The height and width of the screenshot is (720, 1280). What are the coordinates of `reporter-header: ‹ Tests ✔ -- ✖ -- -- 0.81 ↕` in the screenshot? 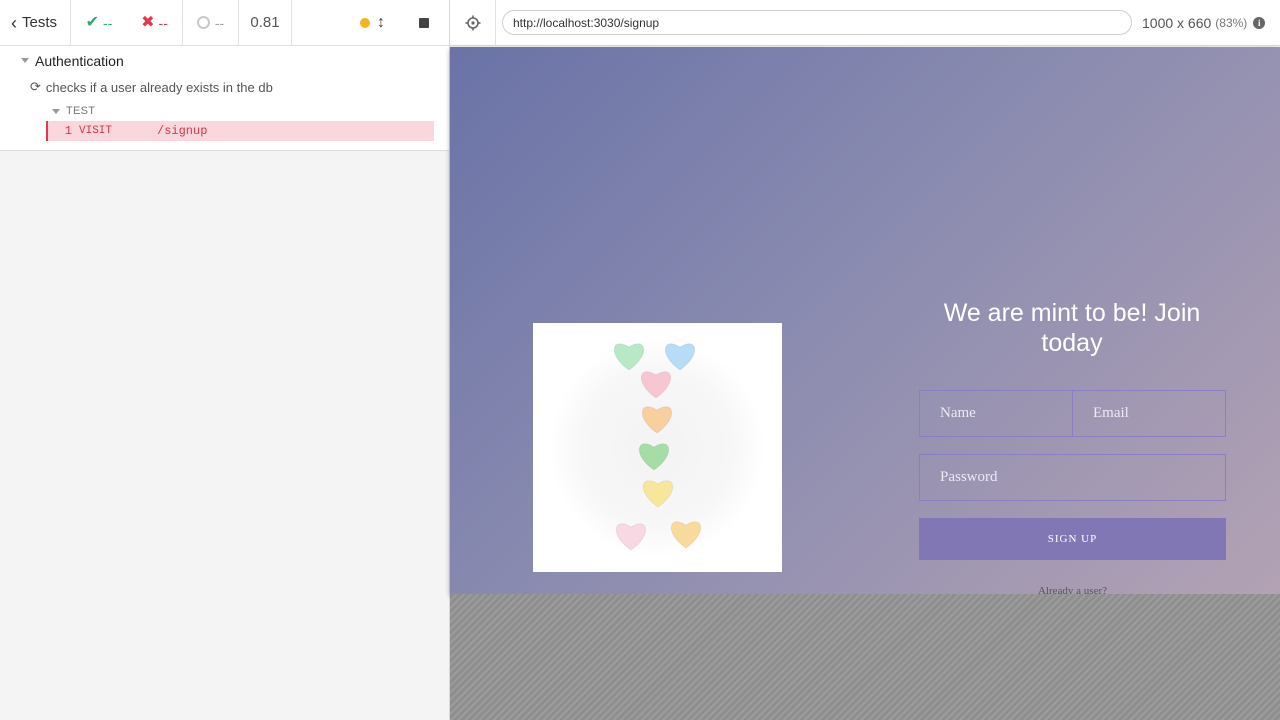 It's located at (224, 23).